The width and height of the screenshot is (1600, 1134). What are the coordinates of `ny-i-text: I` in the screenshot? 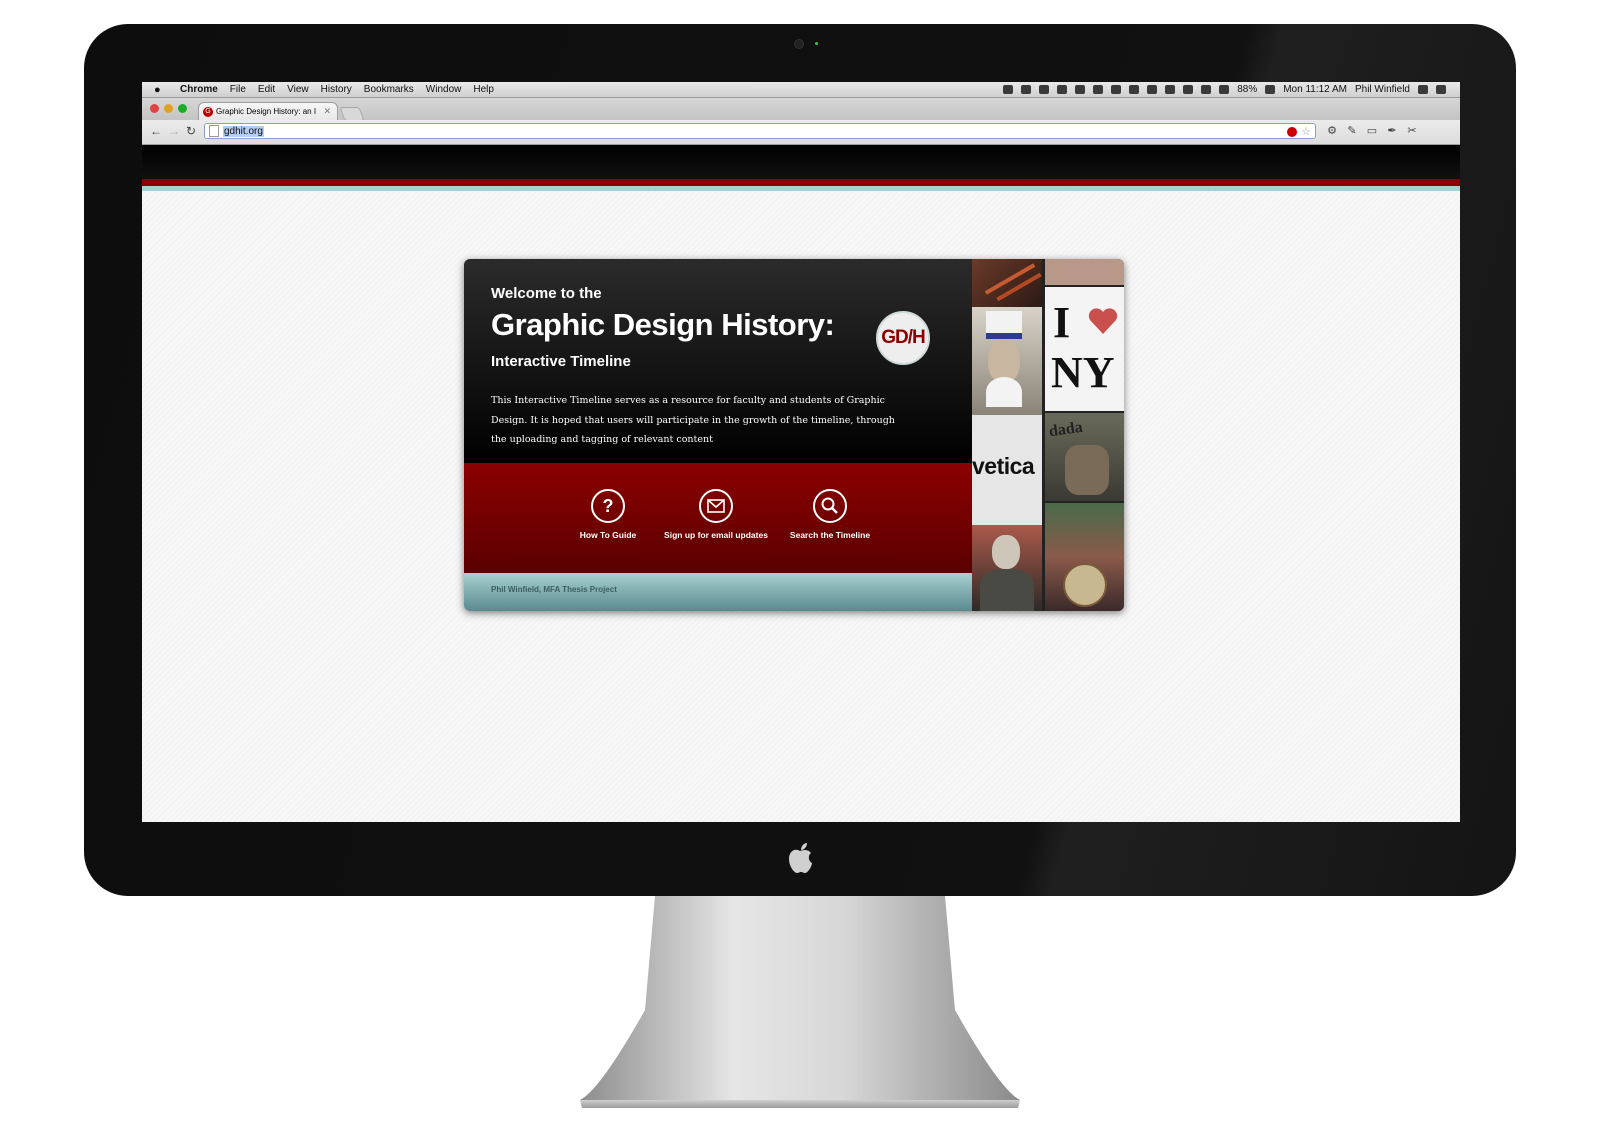 It's located at (1062, 322).